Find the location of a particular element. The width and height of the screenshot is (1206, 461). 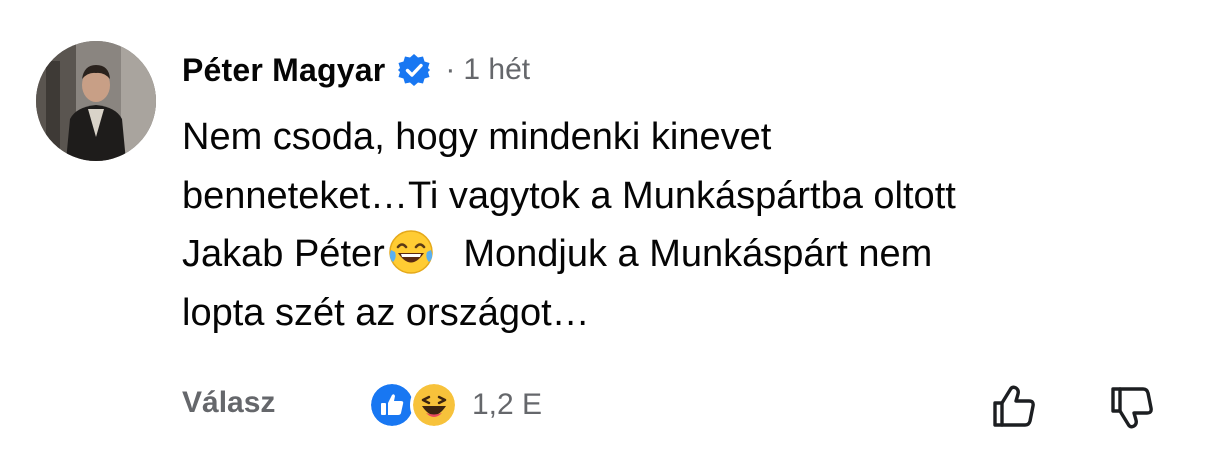

comment-line-segment: Mondjuk a Munkáspárt nem is located at coordinates (692, 254).